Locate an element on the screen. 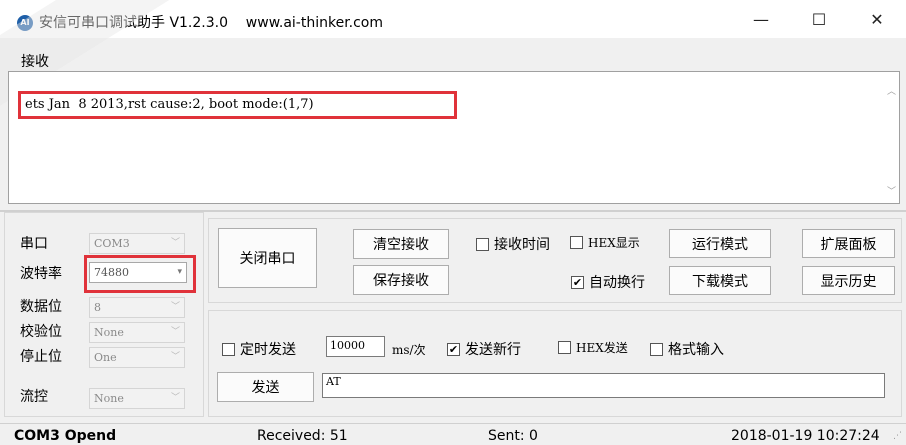  flow-select-value: None is located at coordinates (109, 398).